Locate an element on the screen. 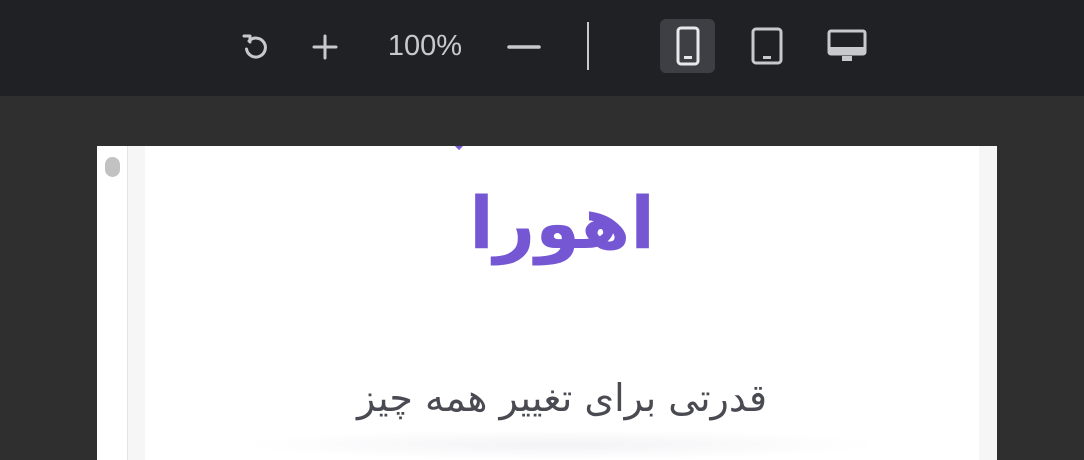 The width and height of the screenshot is (1084, 460). toolbar-divider is located at coordinates (588, 46).